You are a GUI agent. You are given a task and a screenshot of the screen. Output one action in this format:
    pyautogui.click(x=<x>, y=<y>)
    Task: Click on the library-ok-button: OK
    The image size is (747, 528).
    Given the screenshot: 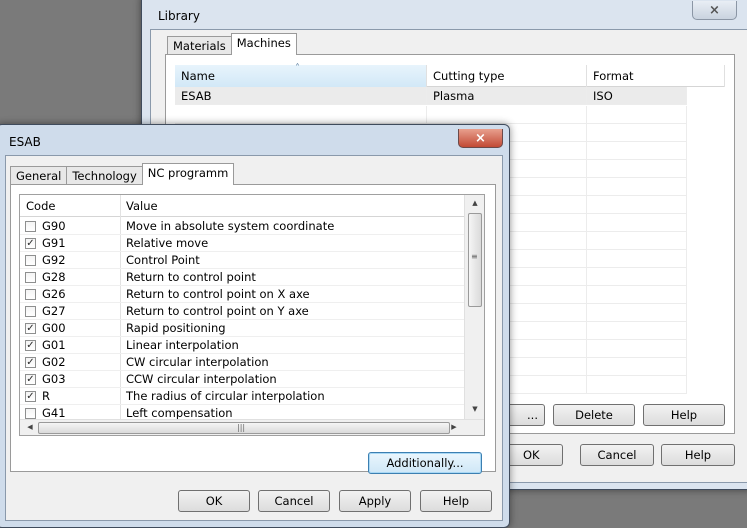 What is the action you would take?
    pyautogui.click(x=534, y=455)
    